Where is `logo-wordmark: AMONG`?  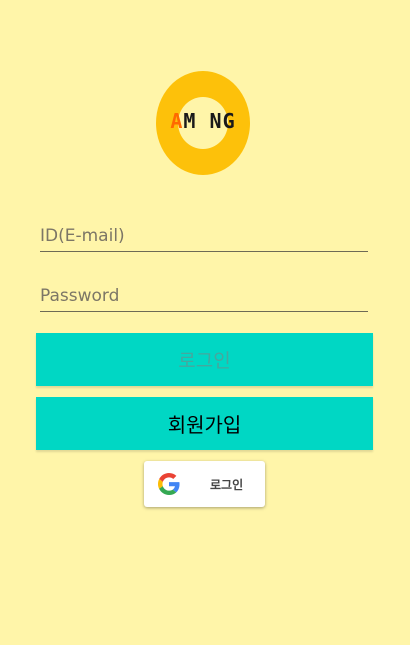 logo-wordmark: AMONG is located at coordinates (203, 121).